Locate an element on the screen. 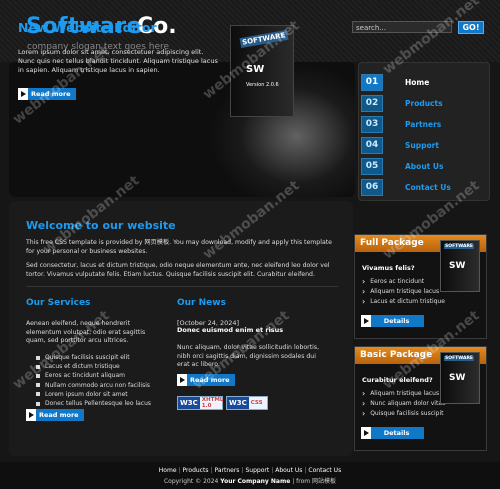 The height and width of the screenshot is (489, 500). company-name: Your Company Name is located at coordinates (255, 481).